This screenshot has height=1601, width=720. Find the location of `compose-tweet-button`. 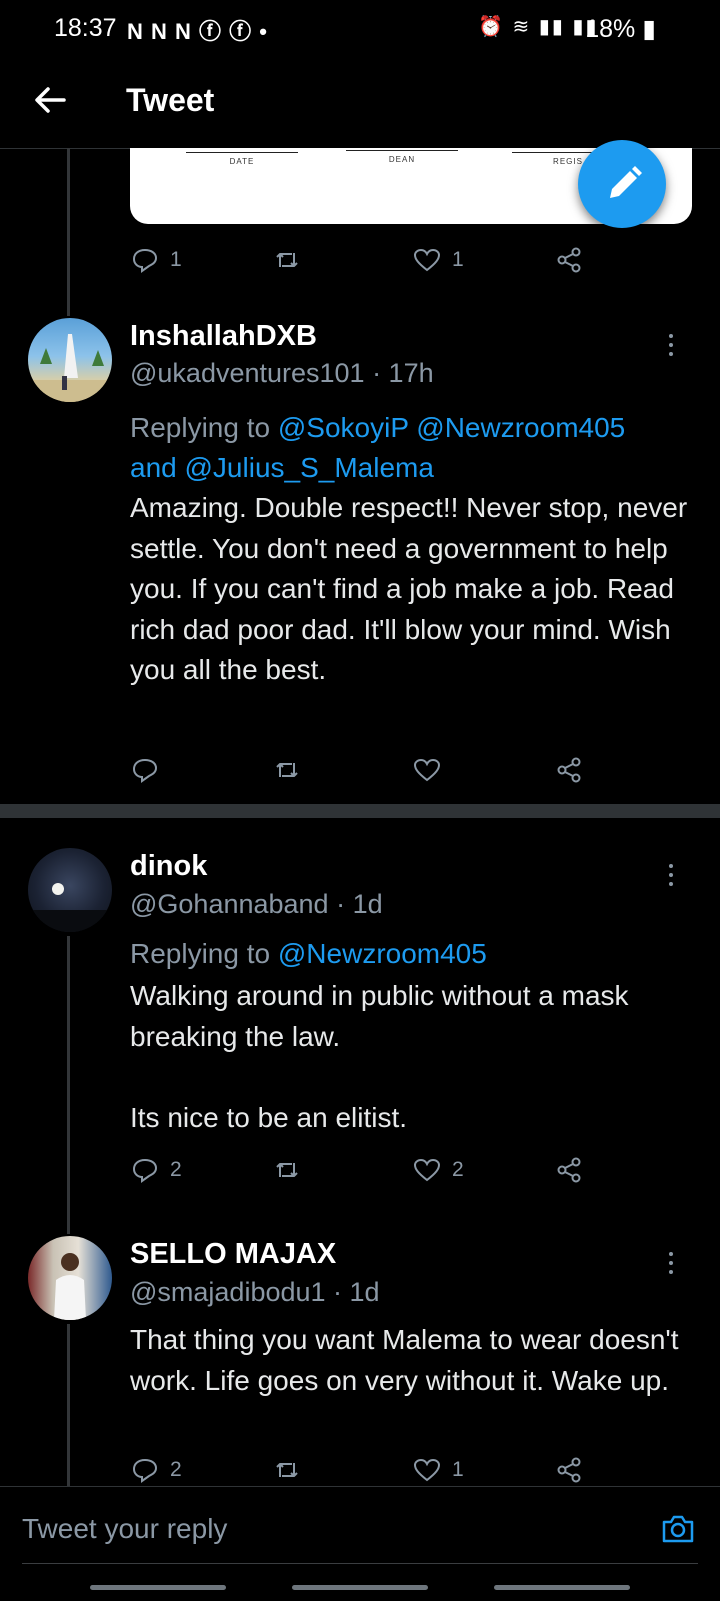

compose-tweet-button is located at coordinates (622, 184).